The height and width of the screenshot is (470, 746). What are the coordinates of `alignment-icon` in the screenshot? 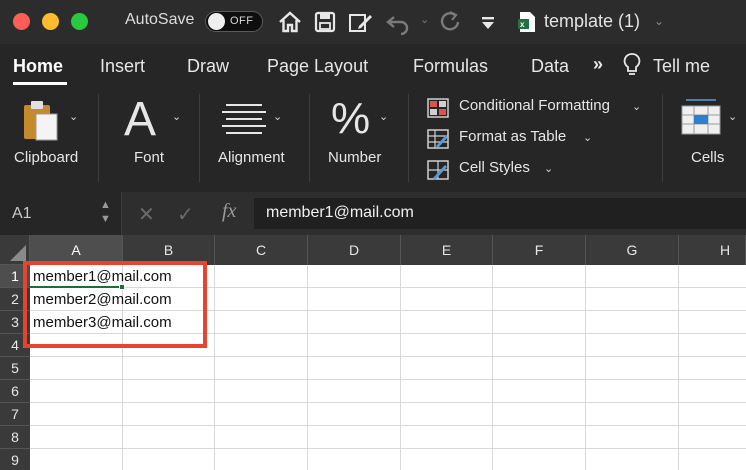 It's located at (244, 119).